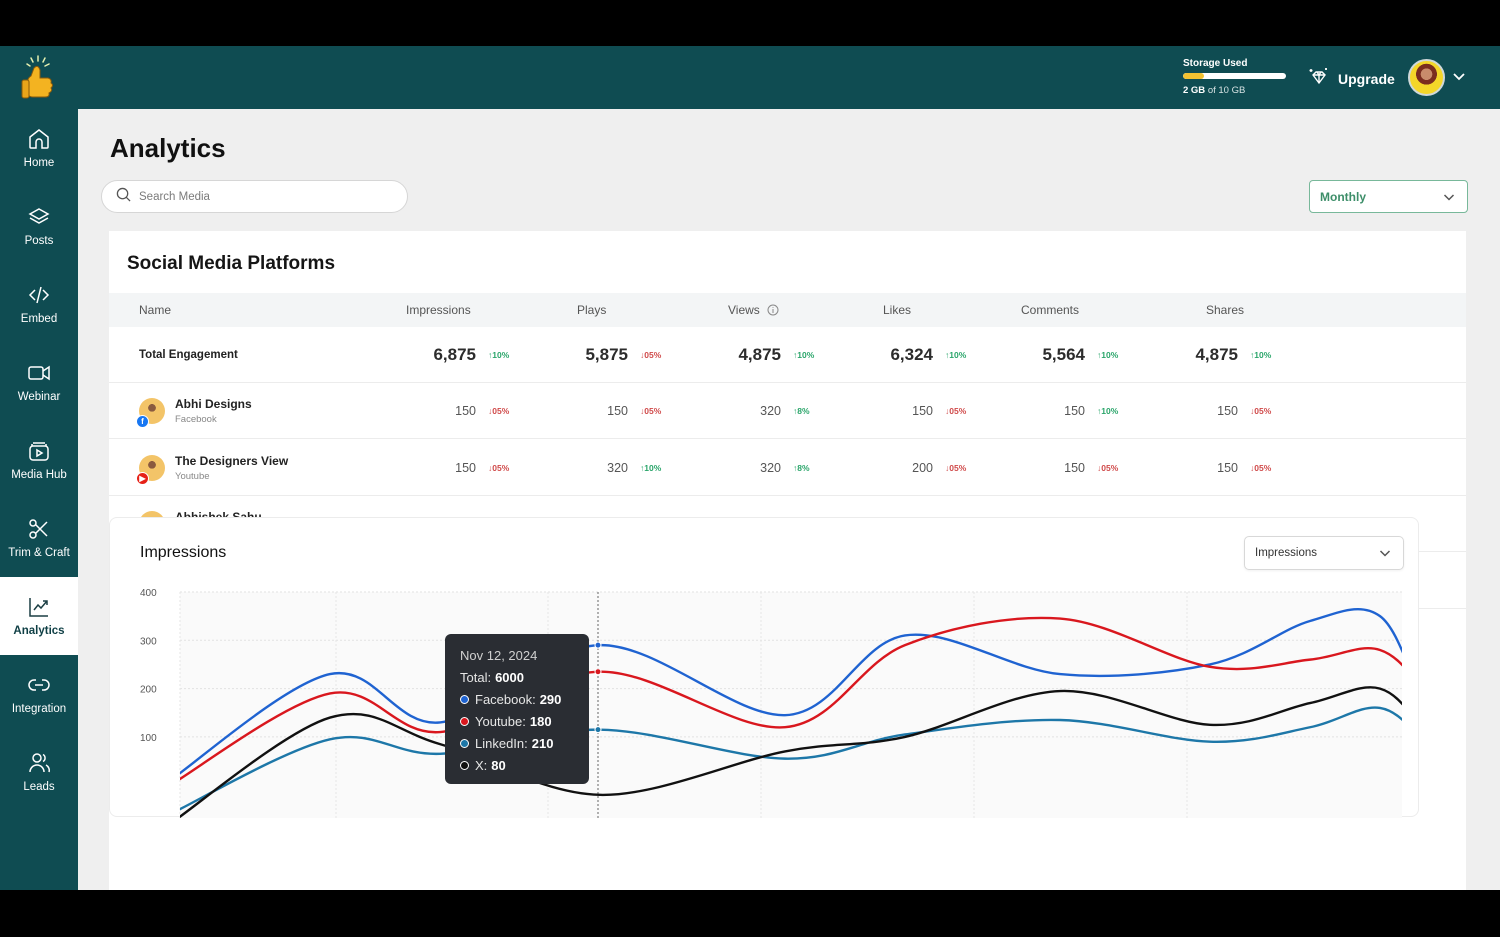  Describe the element at coordinates (1225, 310) in the screenshot. I see `column-header-shares: Shares` at that location.